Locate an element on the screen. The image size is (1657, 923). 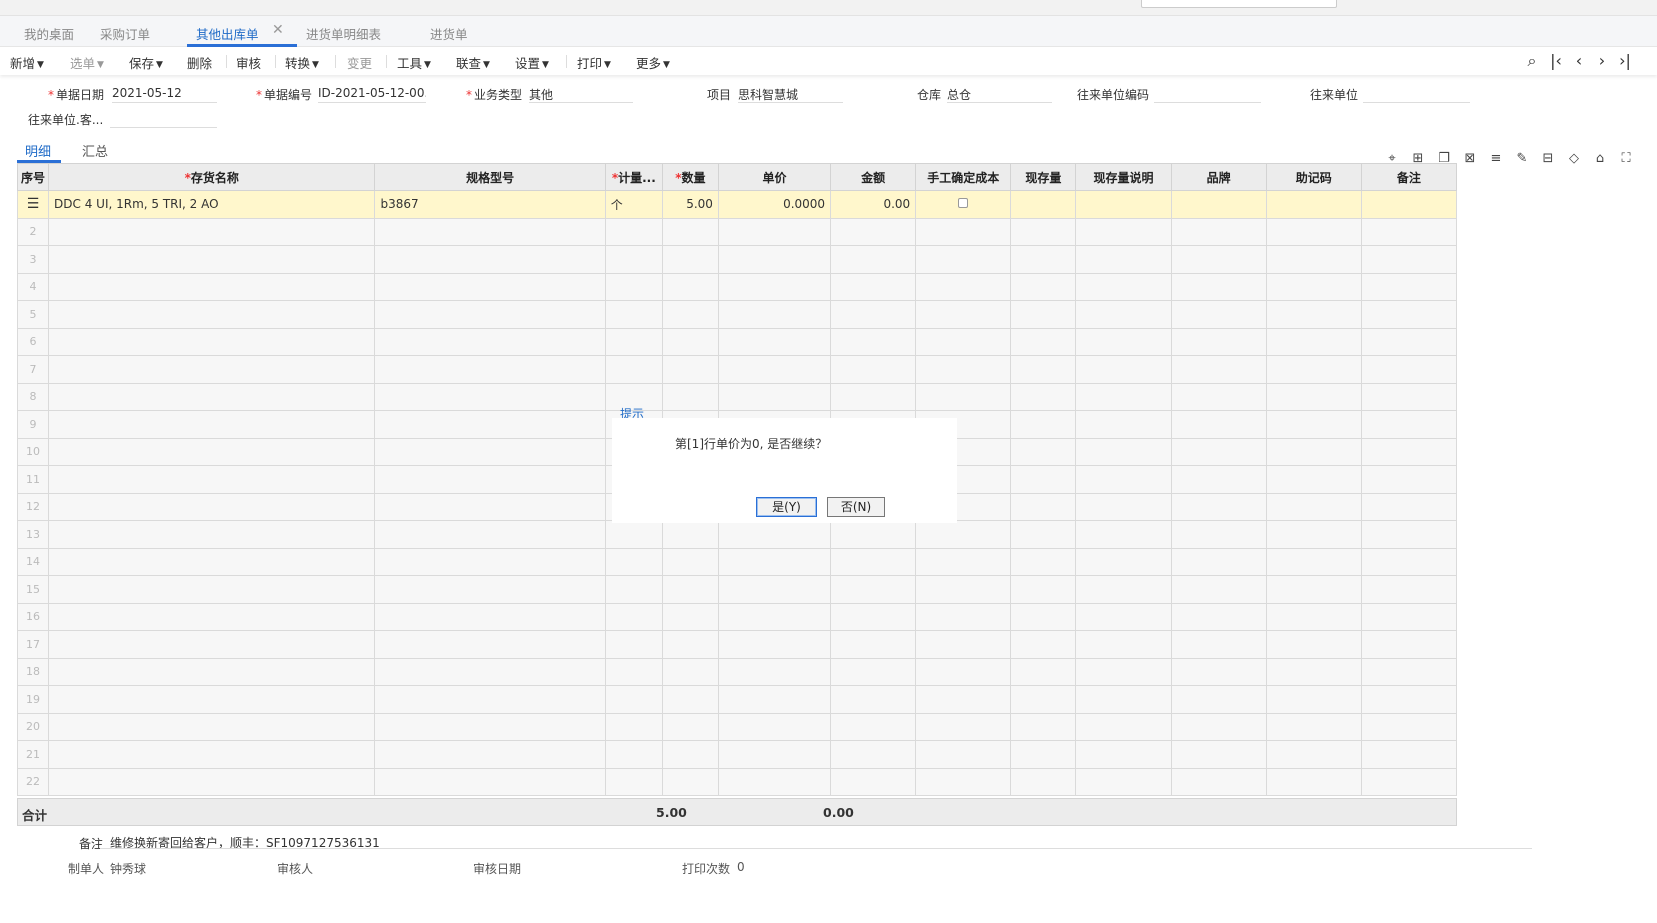
last-record-icon: ›| is located at coordinates (1625, 61).